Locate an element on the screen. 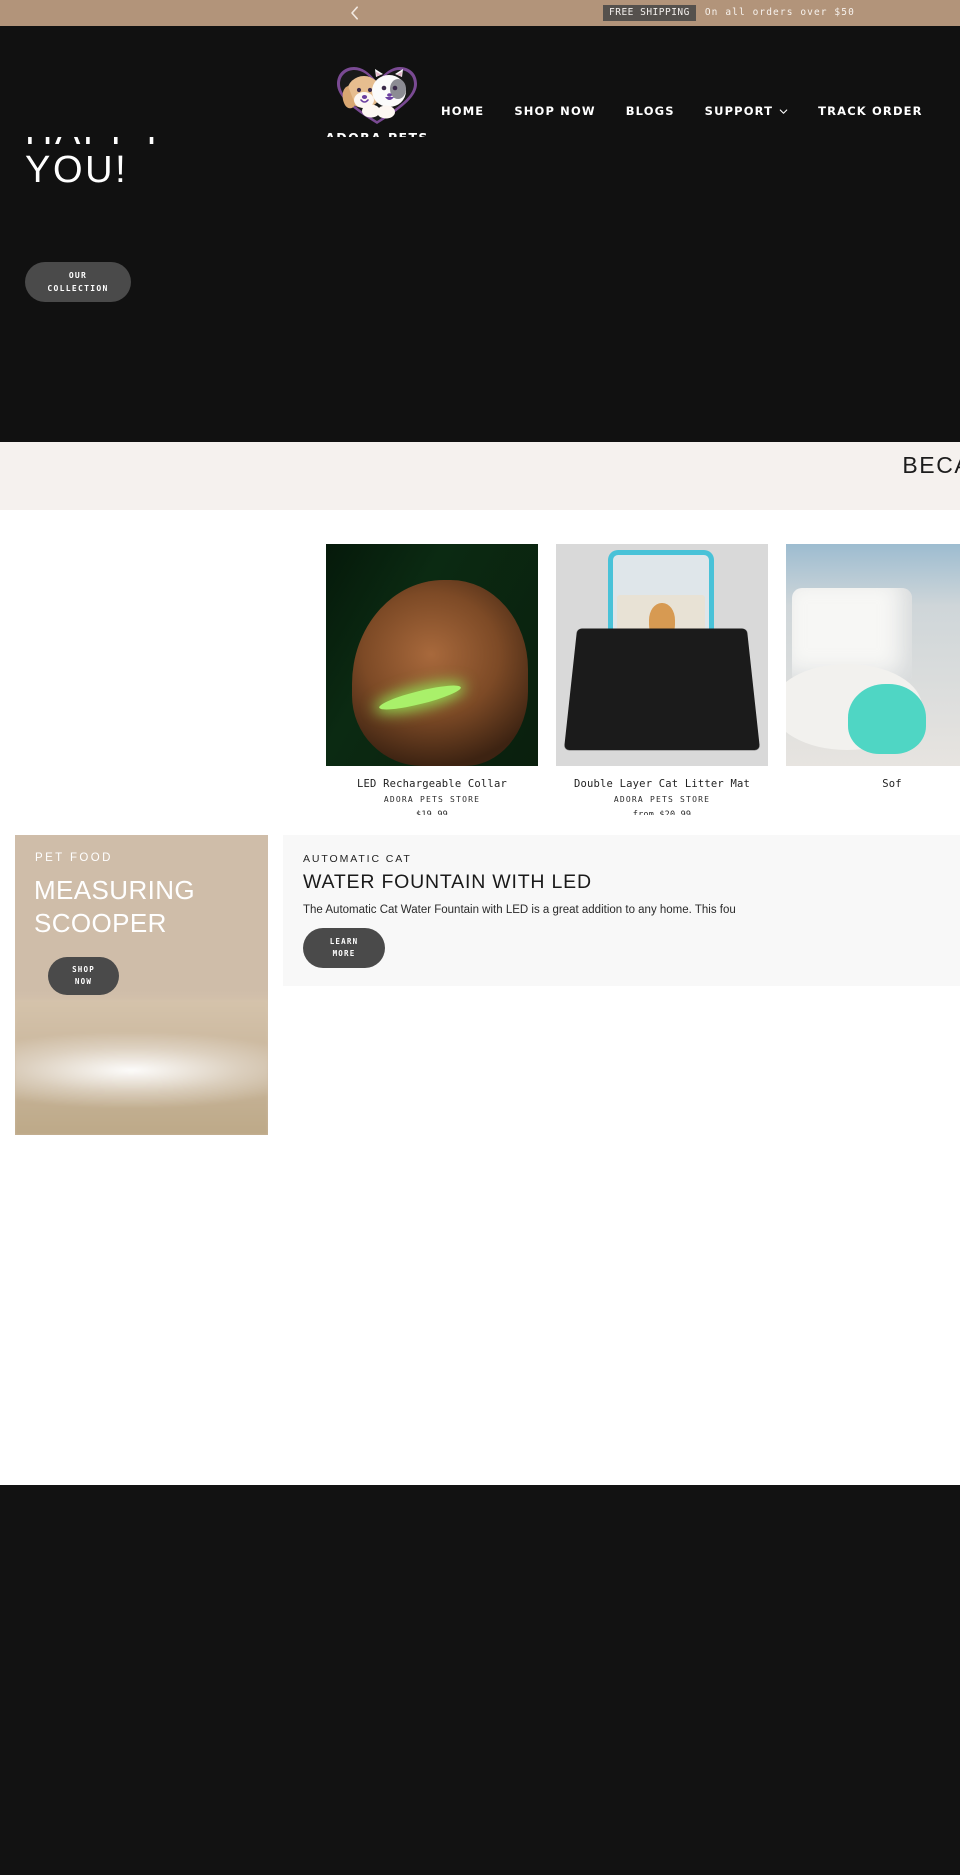  product-card: Sof is located at coordinates (873, 679).